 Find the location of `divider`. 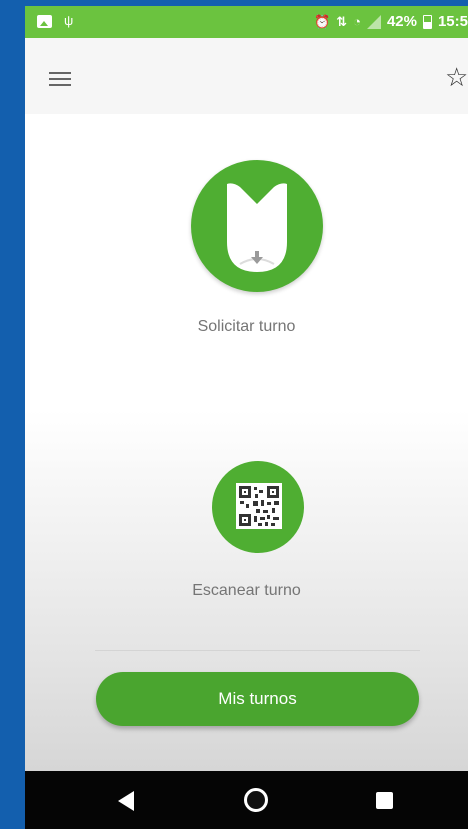

divider is located at coordinates (257, 650).